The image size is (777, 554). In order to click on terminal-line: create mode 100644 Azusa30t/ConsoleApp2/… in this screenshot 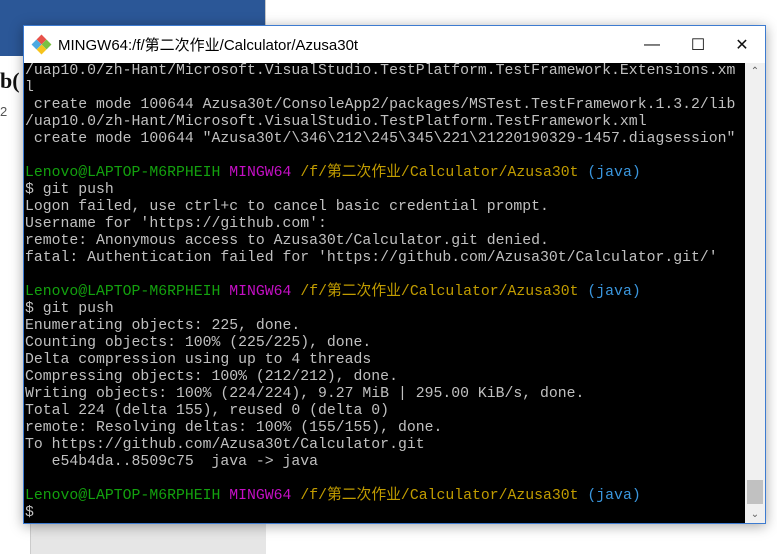, I will do `click(380, 105)`.